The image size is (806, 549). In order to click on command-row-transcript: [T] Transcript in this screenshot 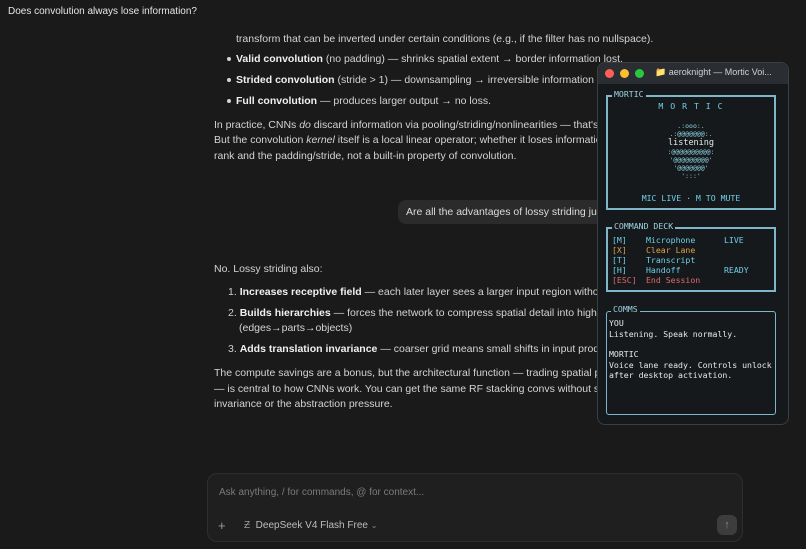, I will do `click(653, 260)`.